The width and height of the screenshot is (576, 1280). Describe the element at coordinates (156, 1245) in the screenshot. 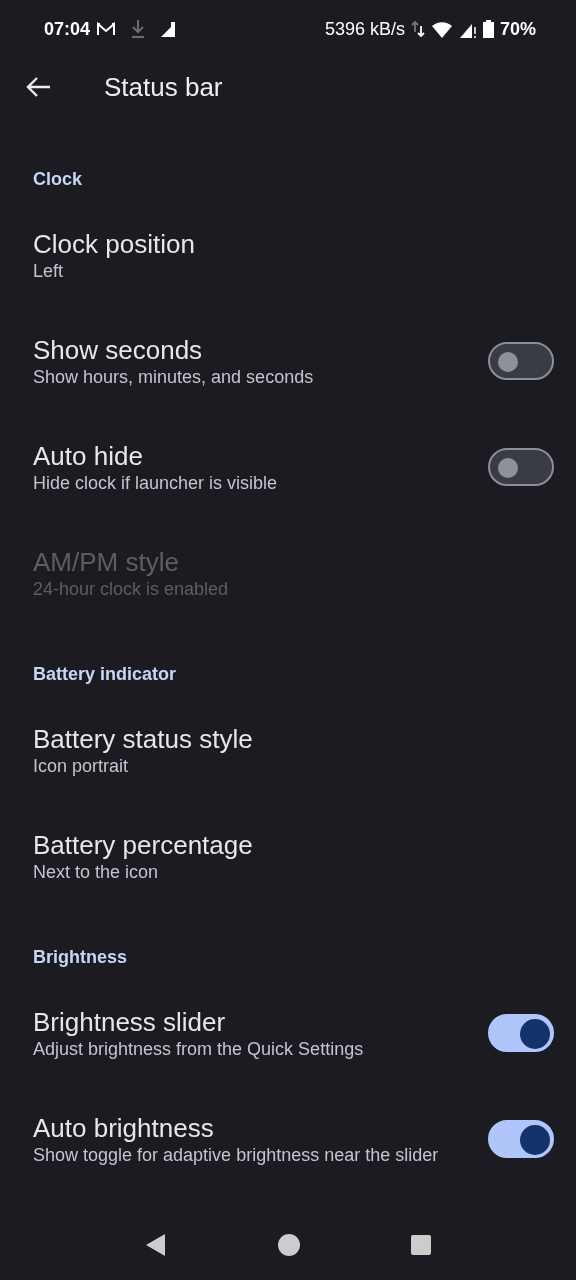

I see `back-icon` at that location.